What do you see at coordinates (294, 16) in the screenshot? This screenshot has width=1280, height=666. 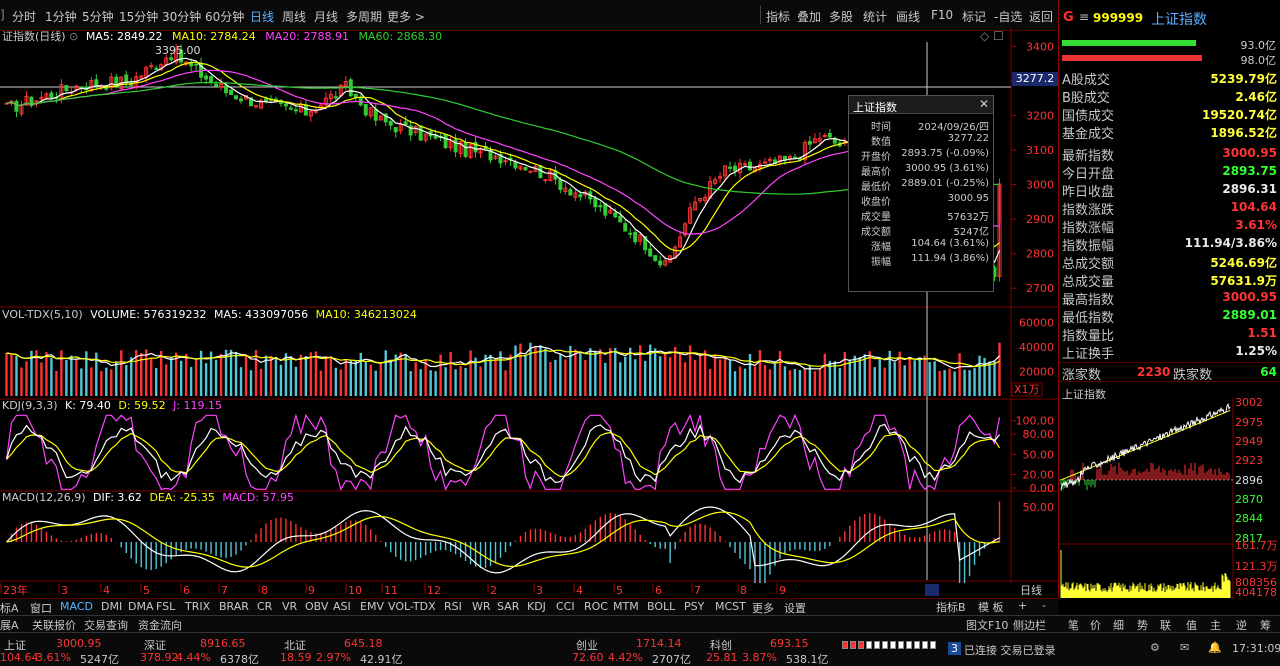 I see `period-tab-weekly: 周线` at bounding box center [294, 16].